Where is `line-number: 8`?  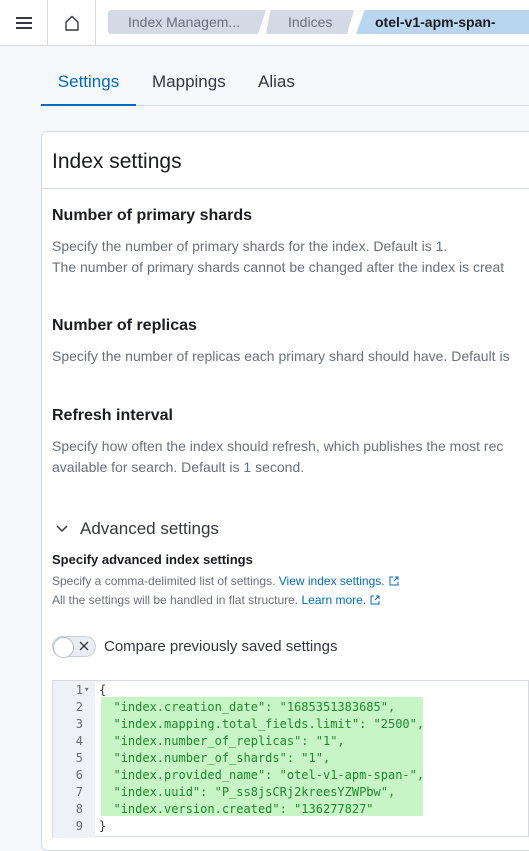
line-number: 8 is located at coordinates (79, 809).